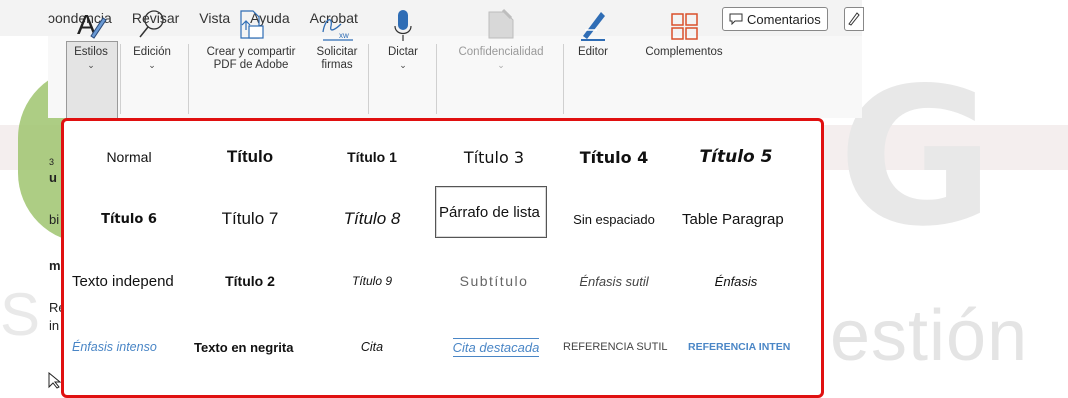 The image size is (1068, 398). Describe the element at coordinates (250, 281) in the screenshot. I see `style-titulo-2: Título 2` at that location.